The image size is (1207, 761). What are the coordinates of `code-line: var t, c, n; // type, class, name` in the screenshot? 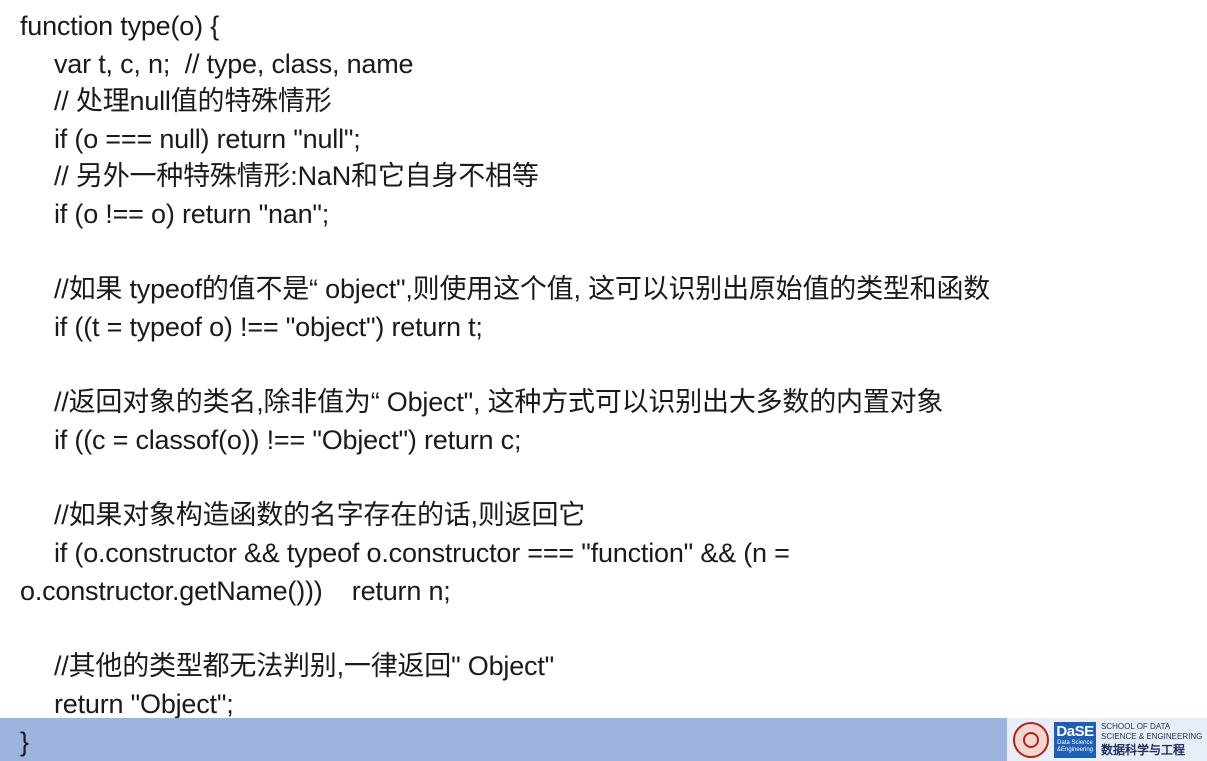 It's located at (234, 64).